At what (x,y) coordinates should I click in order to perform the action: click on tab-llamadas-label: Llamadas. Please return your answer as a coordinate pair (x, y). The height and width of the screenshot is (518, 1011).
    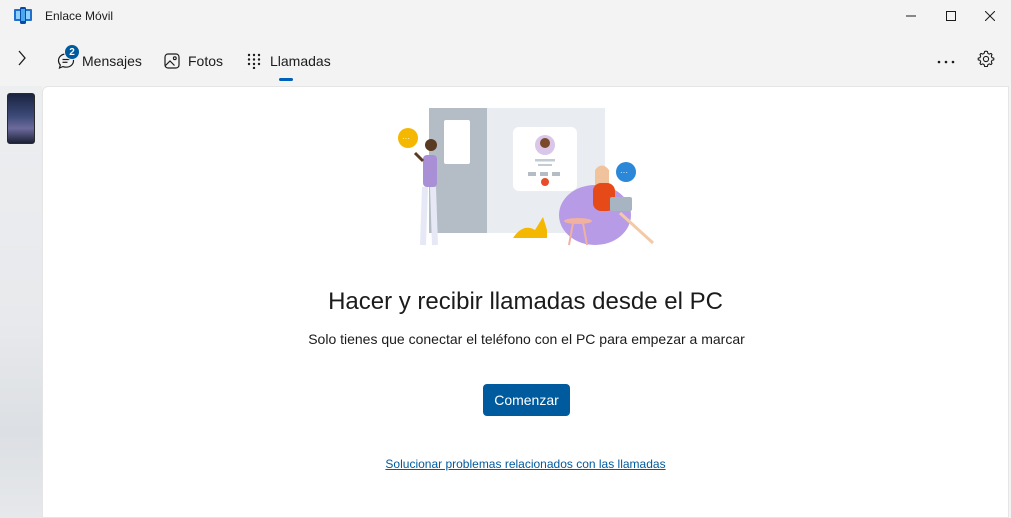
    Looking at the image, I should click on (300, 61).